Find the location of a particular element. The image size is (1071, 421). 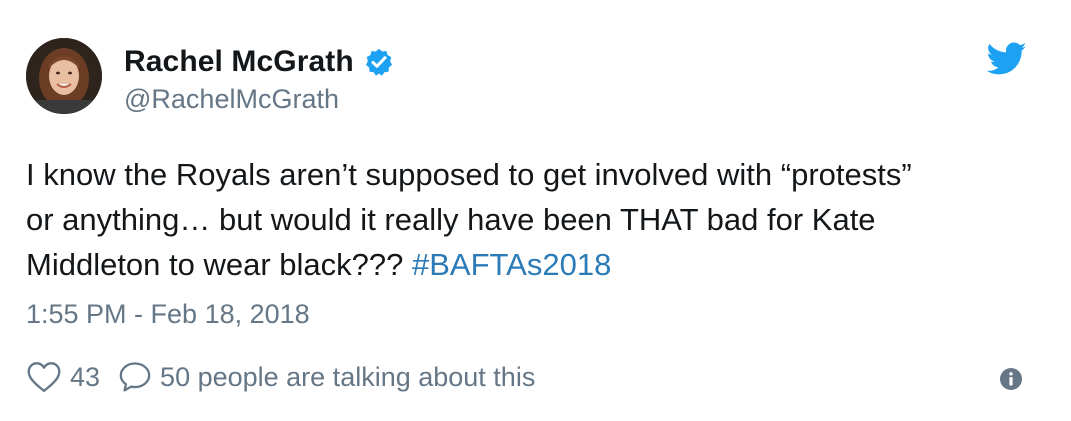

author-name: Rachel McGrath is located at coordinates (239, 62).